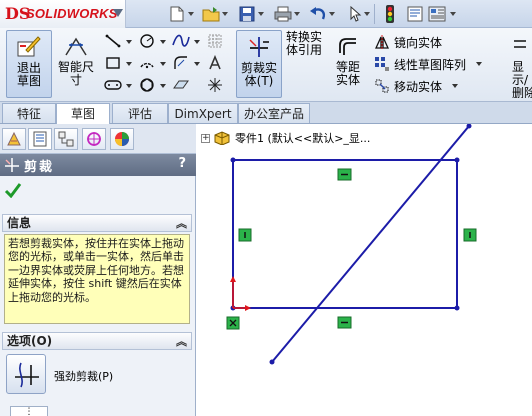  I want to click on undo-dropdown-icon, so click(332, 14).